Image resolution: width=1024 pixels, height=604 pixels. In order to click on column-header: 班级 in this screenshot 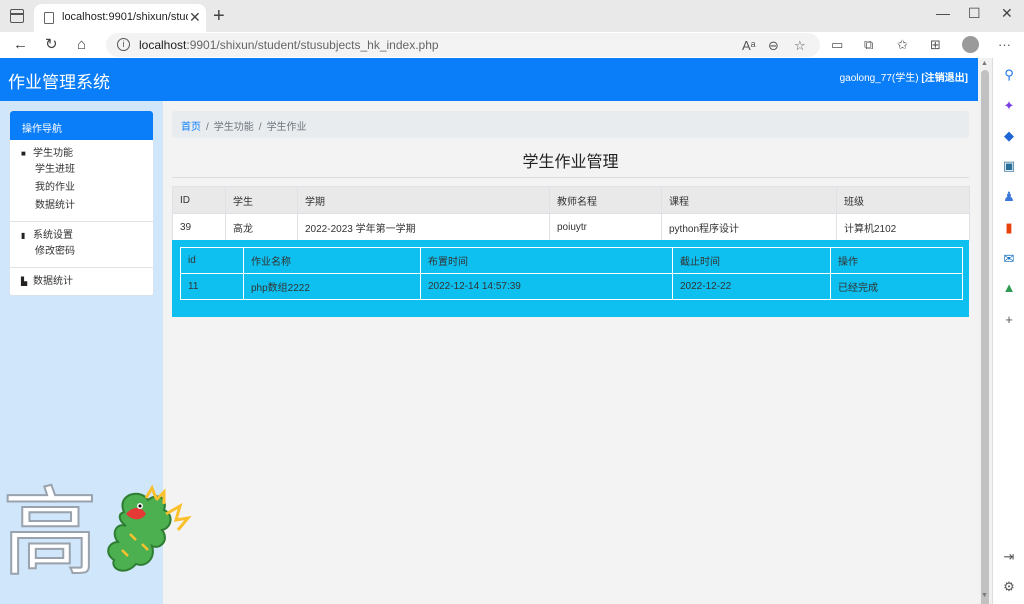, I will do `click(903, 200)`.